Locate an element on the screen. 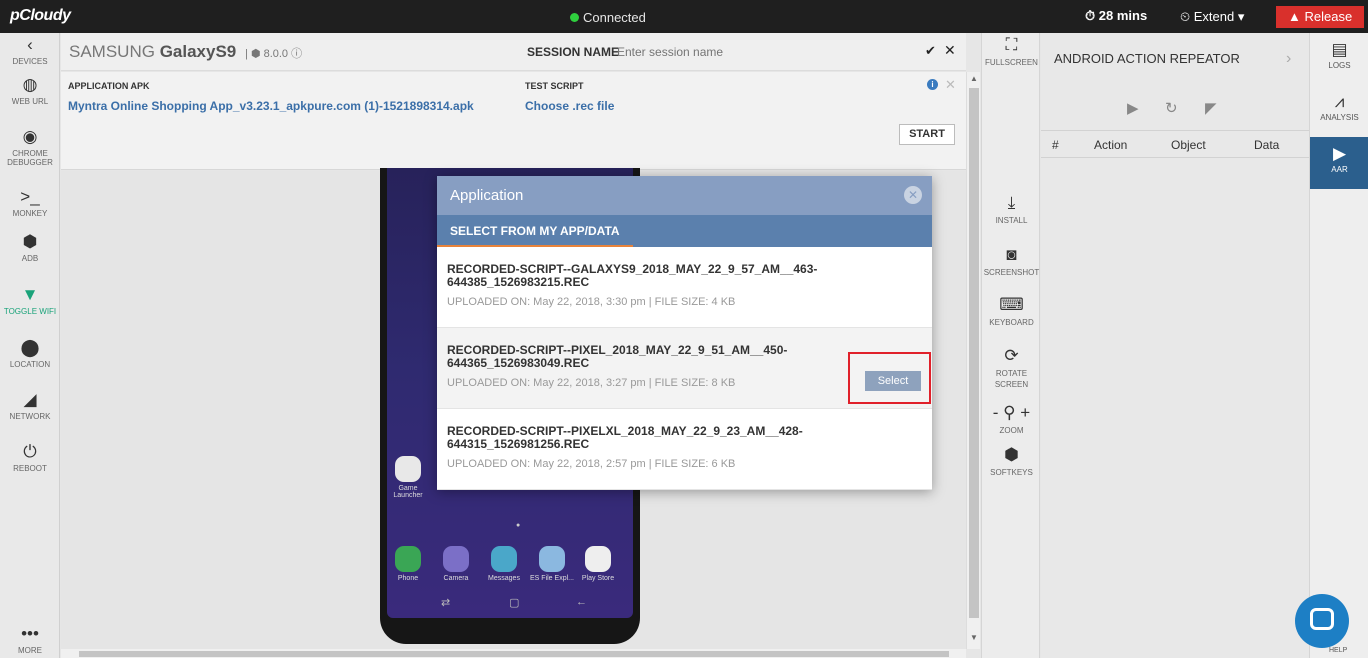 Image resolution: width=1368 pixels, height=658 pixels. horizontal-scrollbar is located at coordinates (513, 653).